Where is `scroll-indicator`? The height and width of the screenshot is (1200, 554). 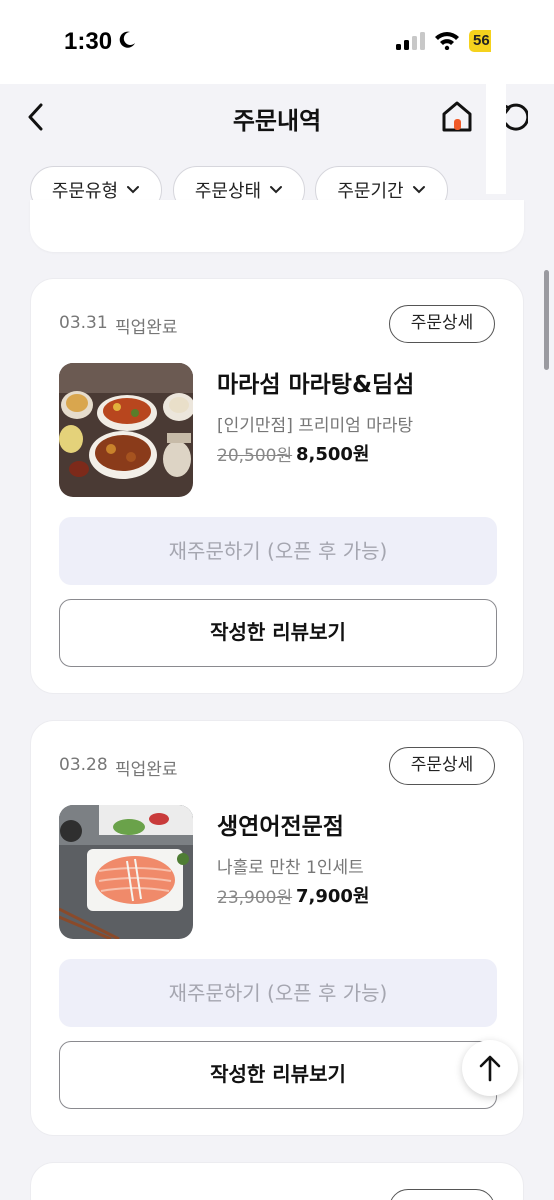 scroll-indicator is located at coordinates (546, 320).